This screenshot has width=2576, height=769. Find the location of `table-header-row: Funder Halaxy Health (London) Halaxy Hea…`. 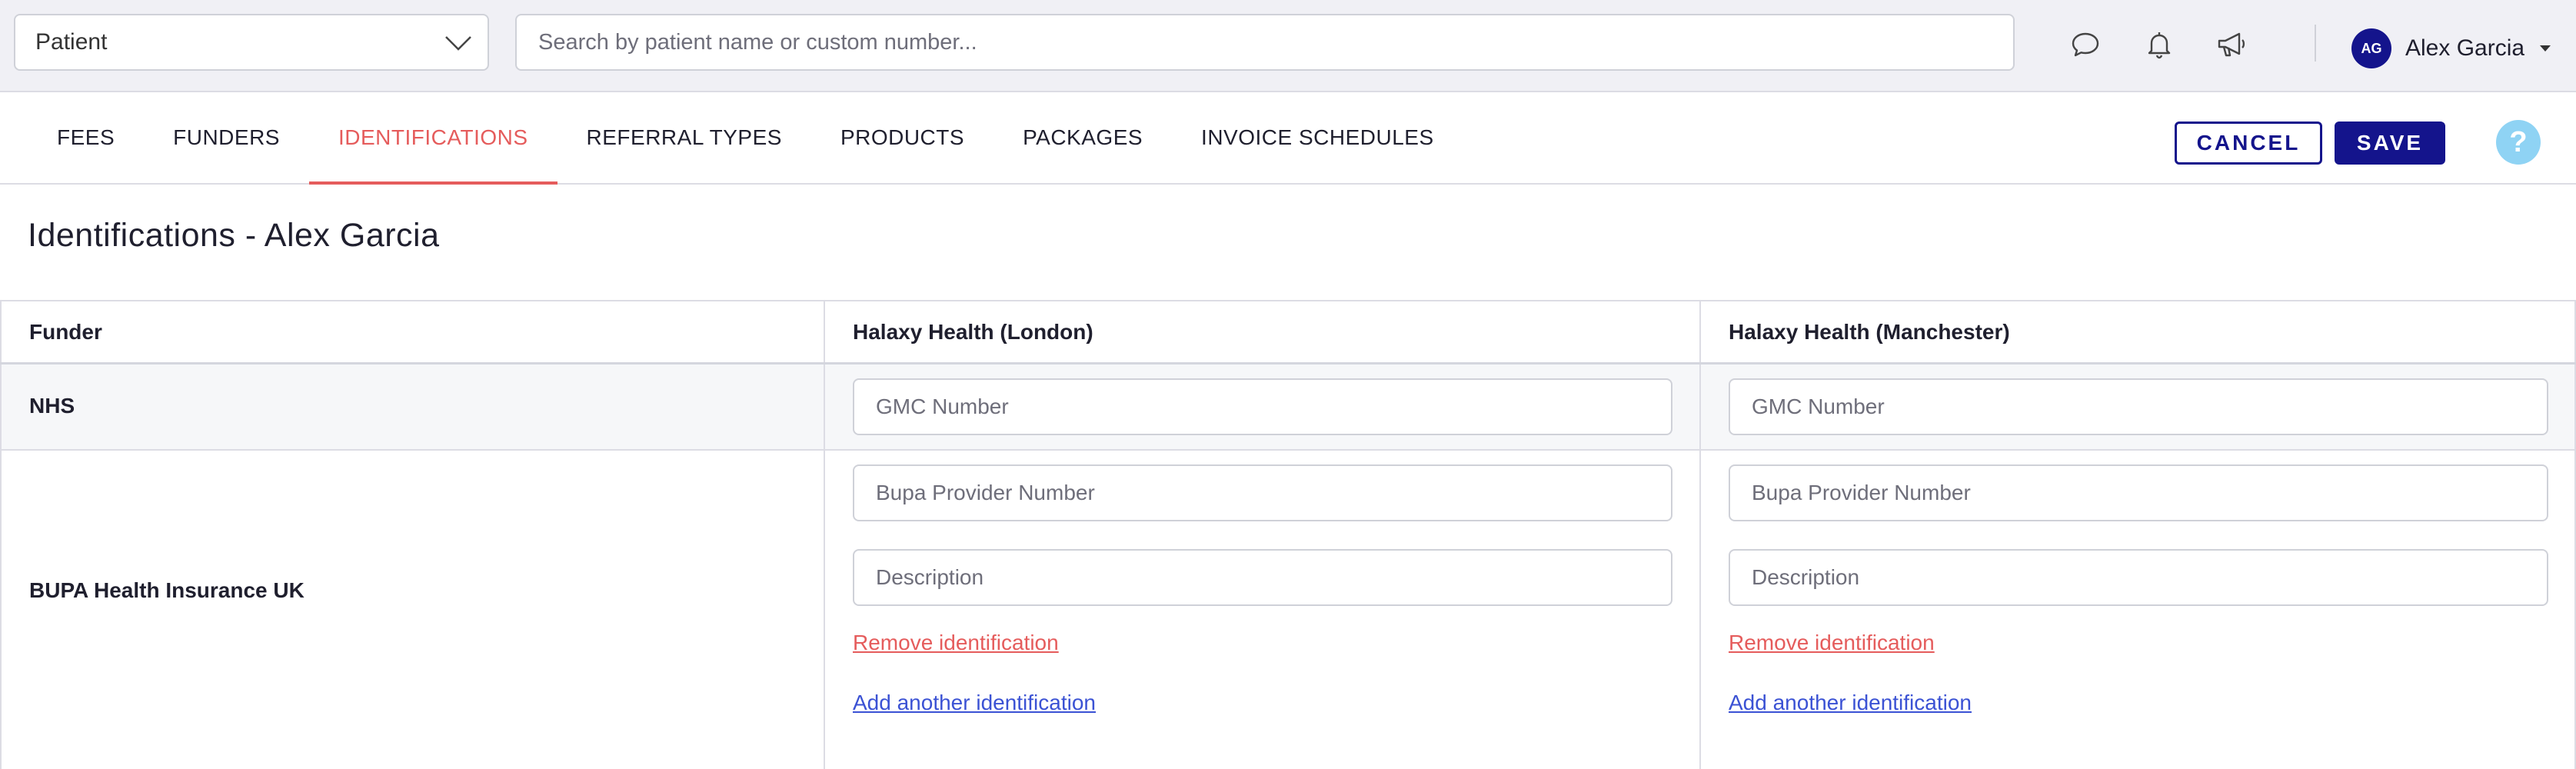

table-header-row: Funder Halaxy Health (London) Halaxy Hea… is located at coordinates (1288, 333).